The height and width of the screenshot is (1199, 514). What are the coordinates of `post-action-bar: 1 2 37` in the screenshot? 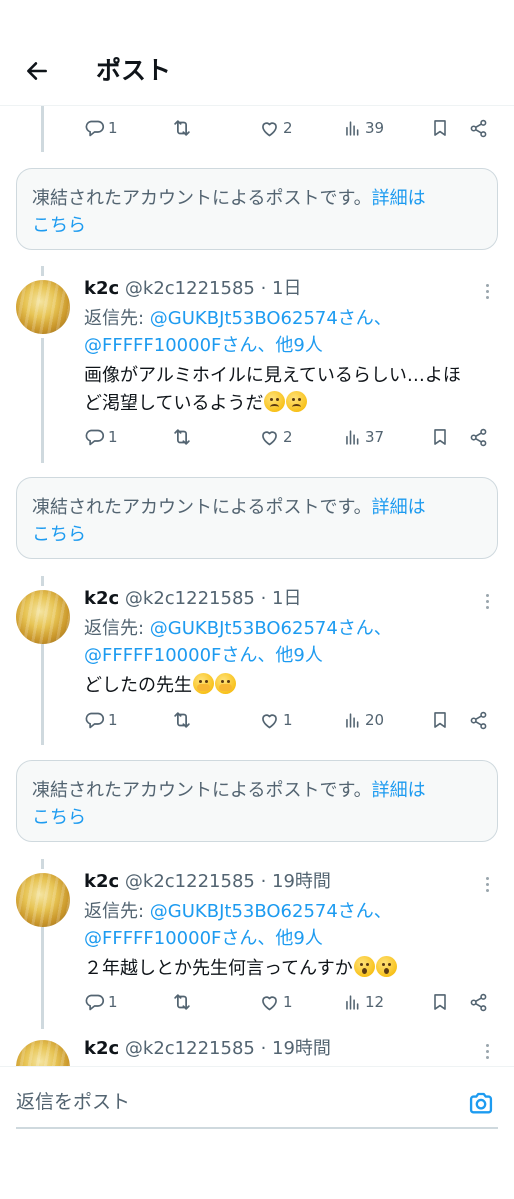 It's located at (289, 437).